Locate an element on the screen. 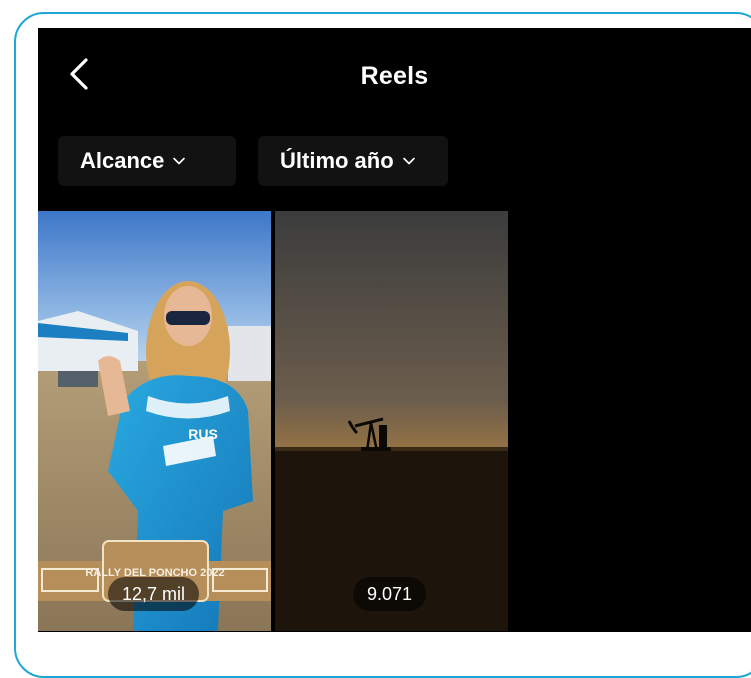 Image resolution: width=751 pixels, height=678 pixels. view-count-badge: 9.071 is located at coordinates (390, 594).